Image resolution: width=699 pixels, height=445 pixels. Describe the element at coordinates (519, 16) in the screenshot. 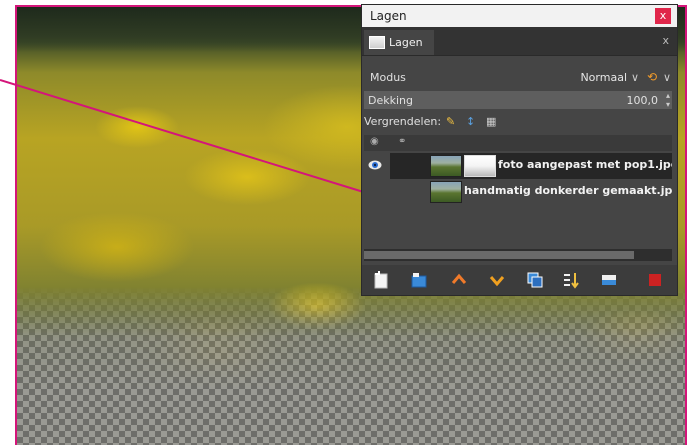

I see `dialog-titlebar: Lagen x` at that location.